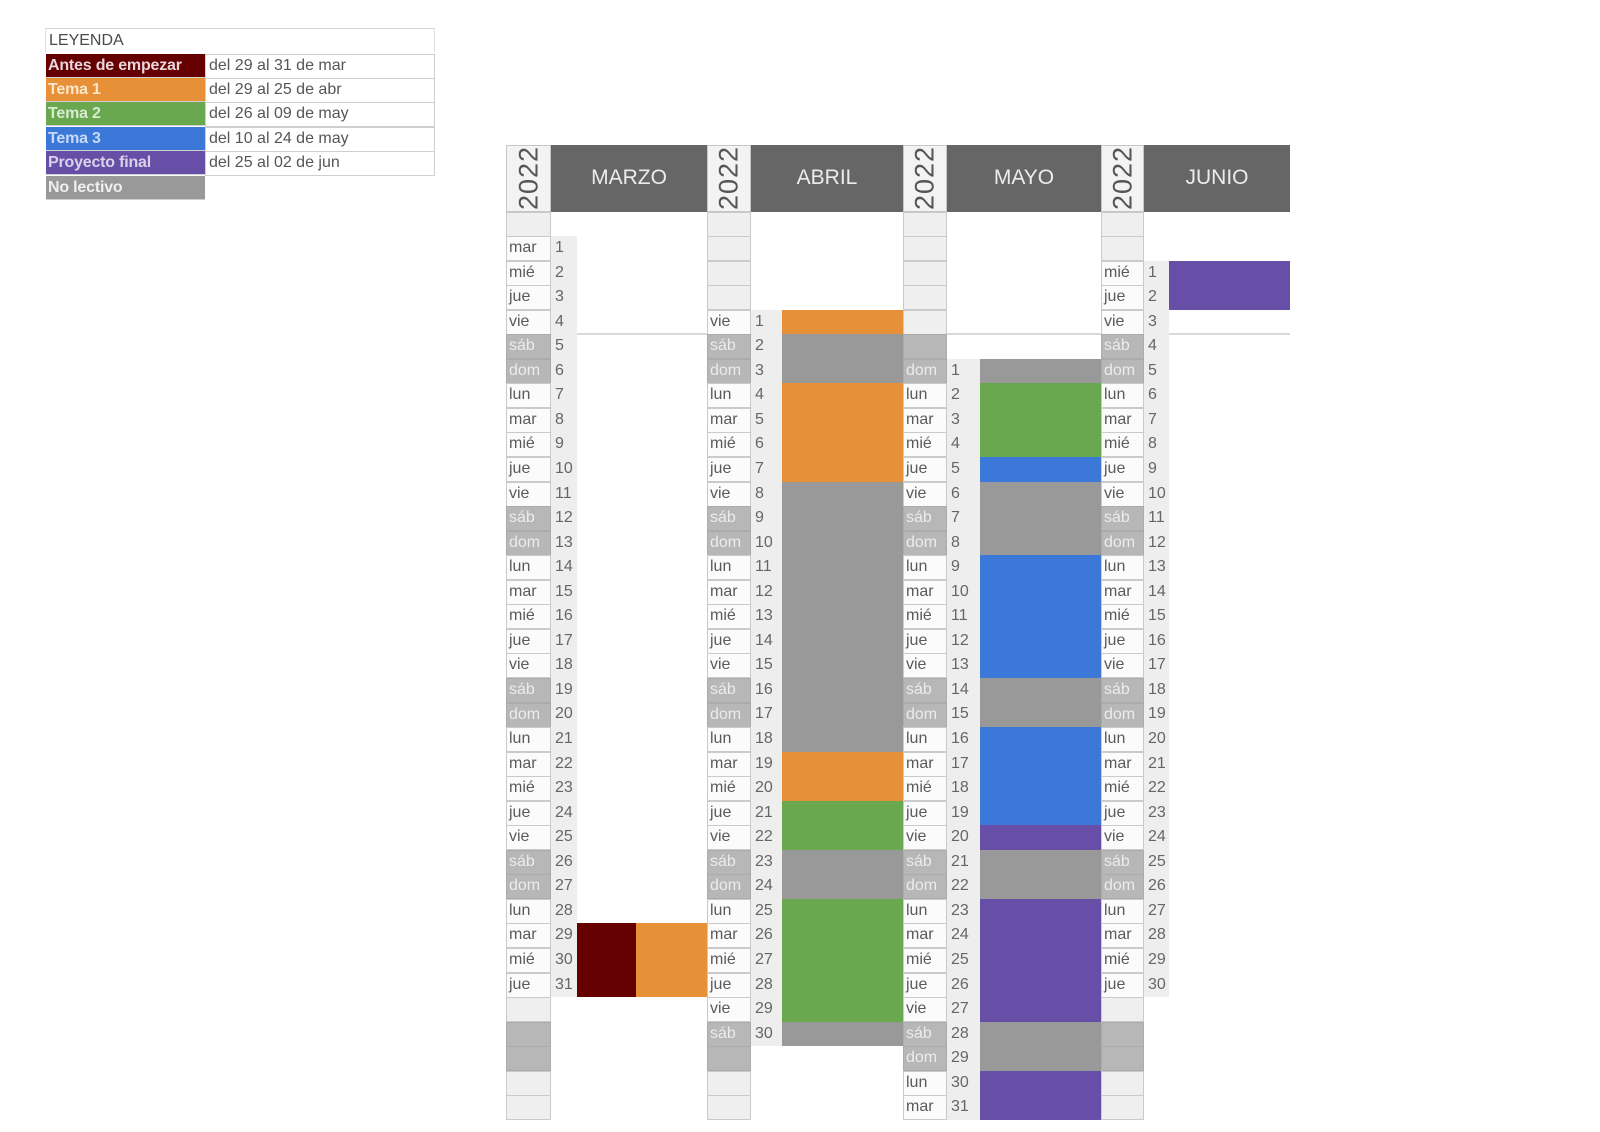 The height and width of the screenshot is (1132, 1600). I want to click on day-number: 29, so click(564, 935).